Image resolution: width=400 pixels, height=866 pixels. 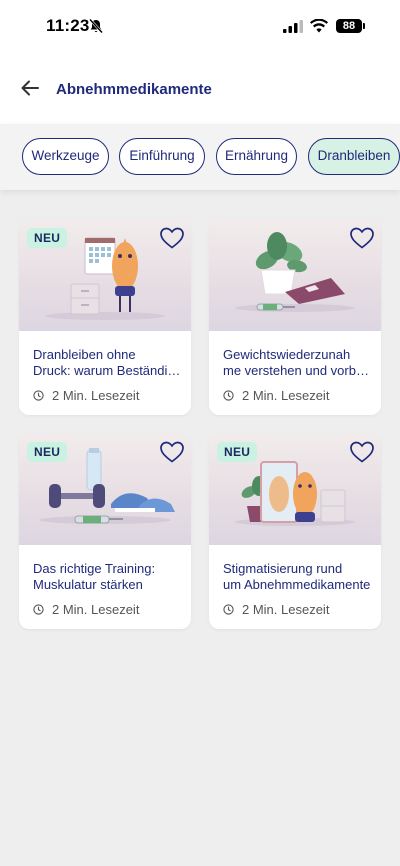 What do you see at coordinates (65, 156) in the screenshot?
I see `chip-werkzeuge: Werkzeuge` at bounding box center [65, 156].